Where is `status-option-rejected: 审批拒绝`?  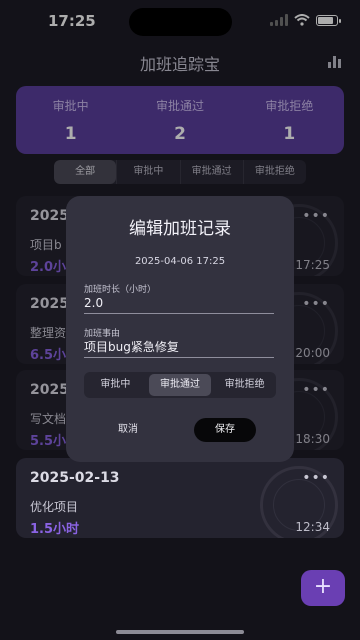
status-option-rejected: 审批拒绝 is located at coordinates (244, 385).